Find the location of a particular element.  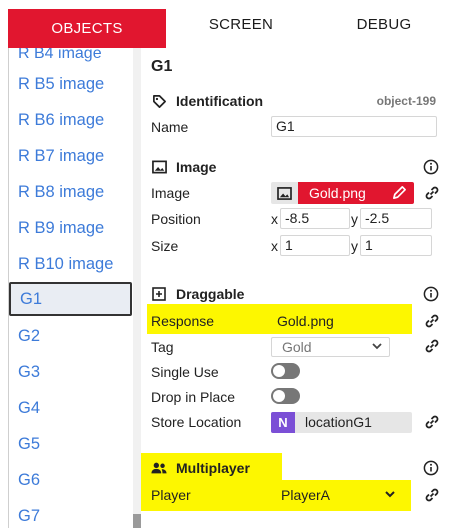

list-item: G6 is located at coordinates (71, 480).